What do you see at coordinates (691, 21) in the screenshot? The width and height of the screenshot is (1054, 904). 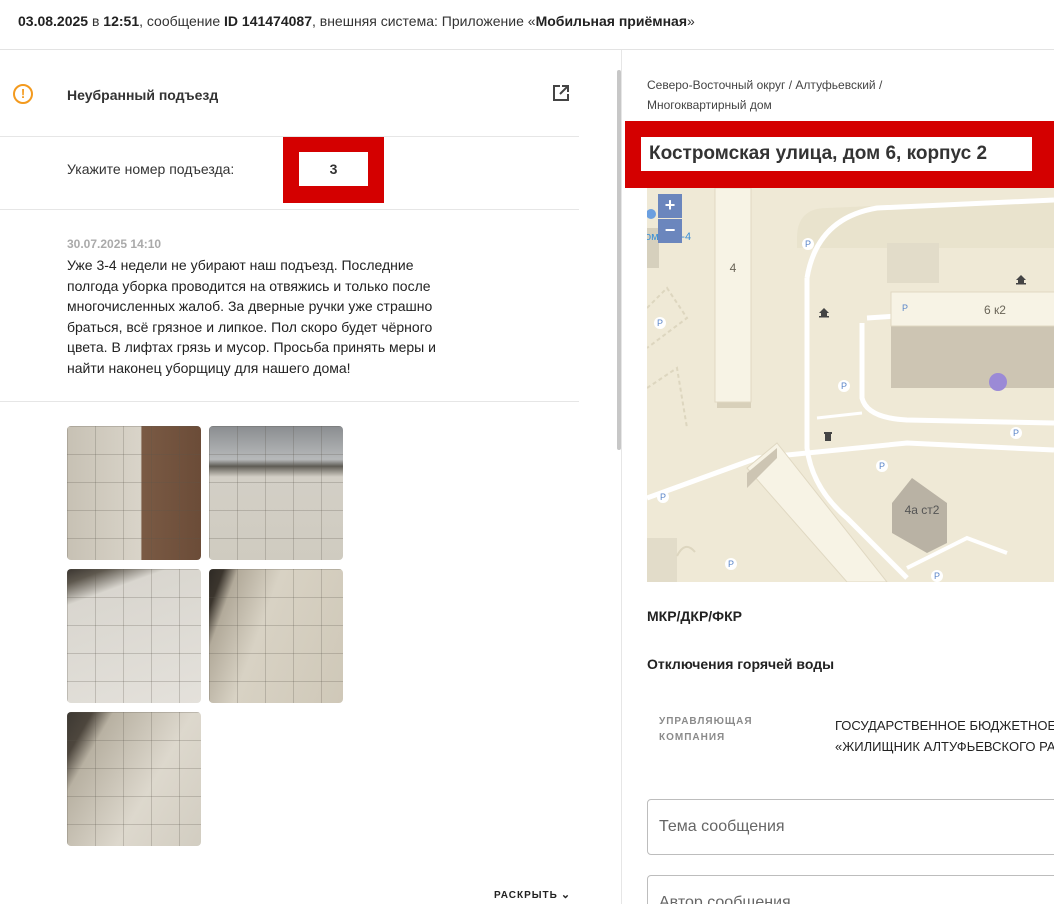 I see `header-system-suffix: »` at bounding box center [691, 21].